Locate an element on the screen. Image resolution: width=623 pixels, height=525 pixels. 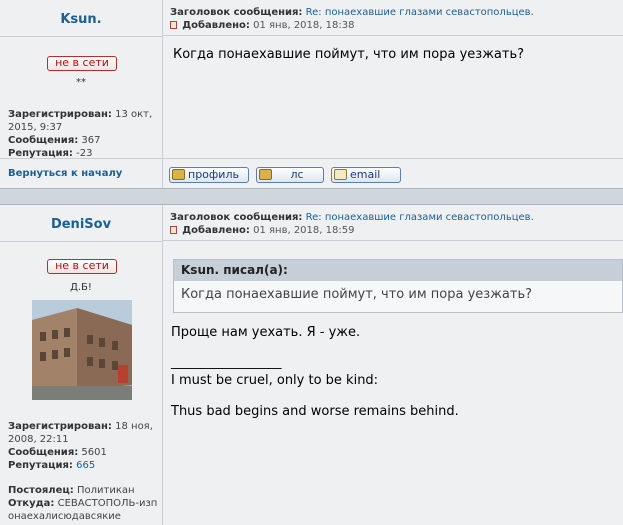
post-2-subject-label: Заголовок сообщения: is located at coordinates (236, 217).